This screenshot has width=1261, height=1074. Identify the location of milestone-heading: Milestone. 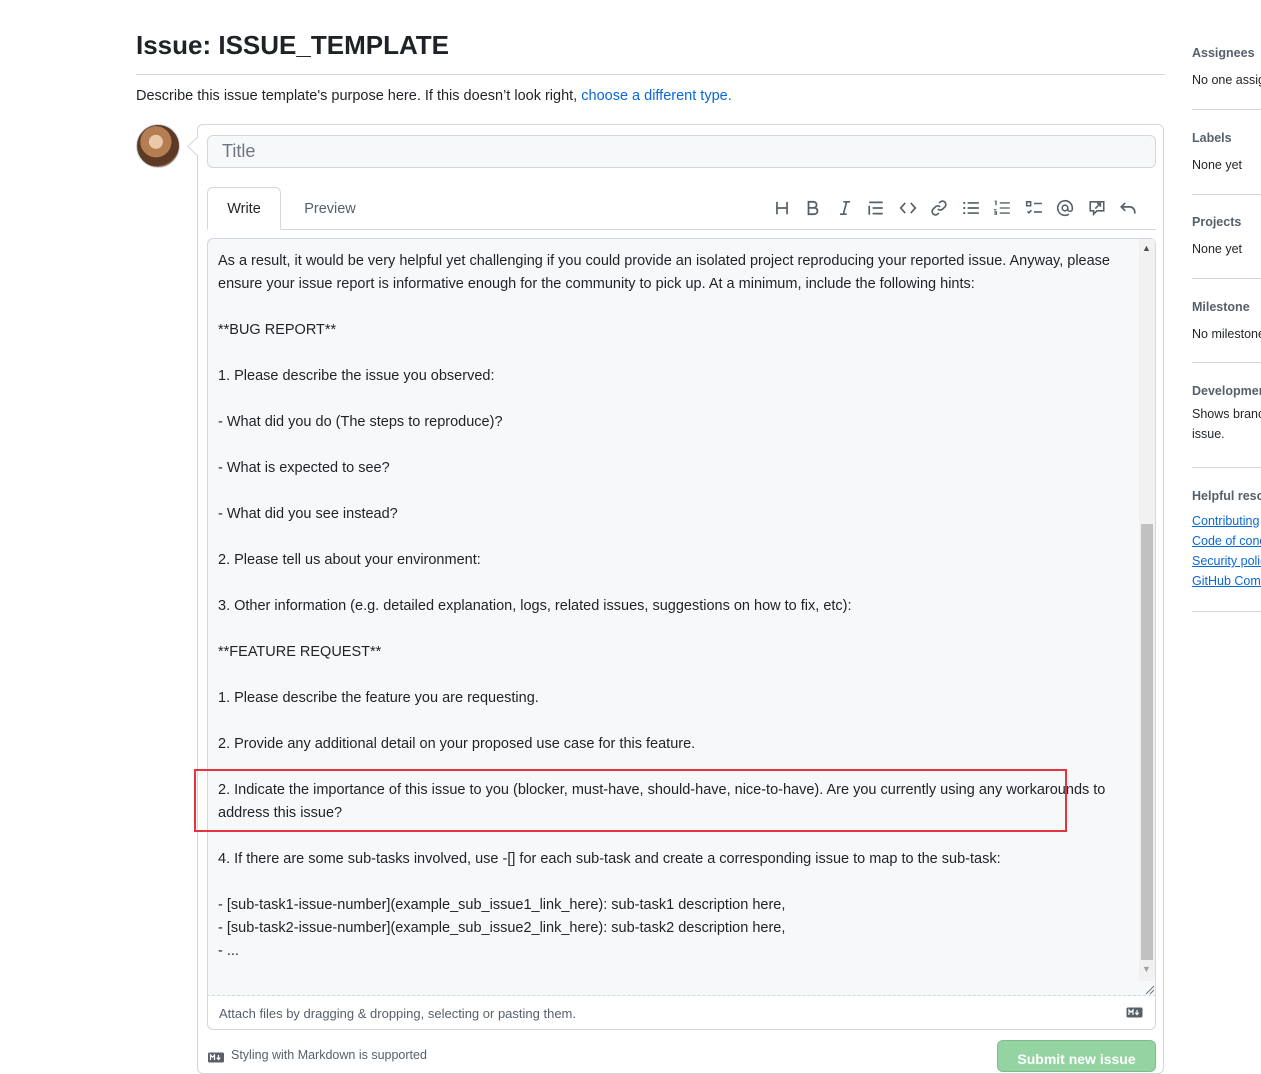
(1226, 307).